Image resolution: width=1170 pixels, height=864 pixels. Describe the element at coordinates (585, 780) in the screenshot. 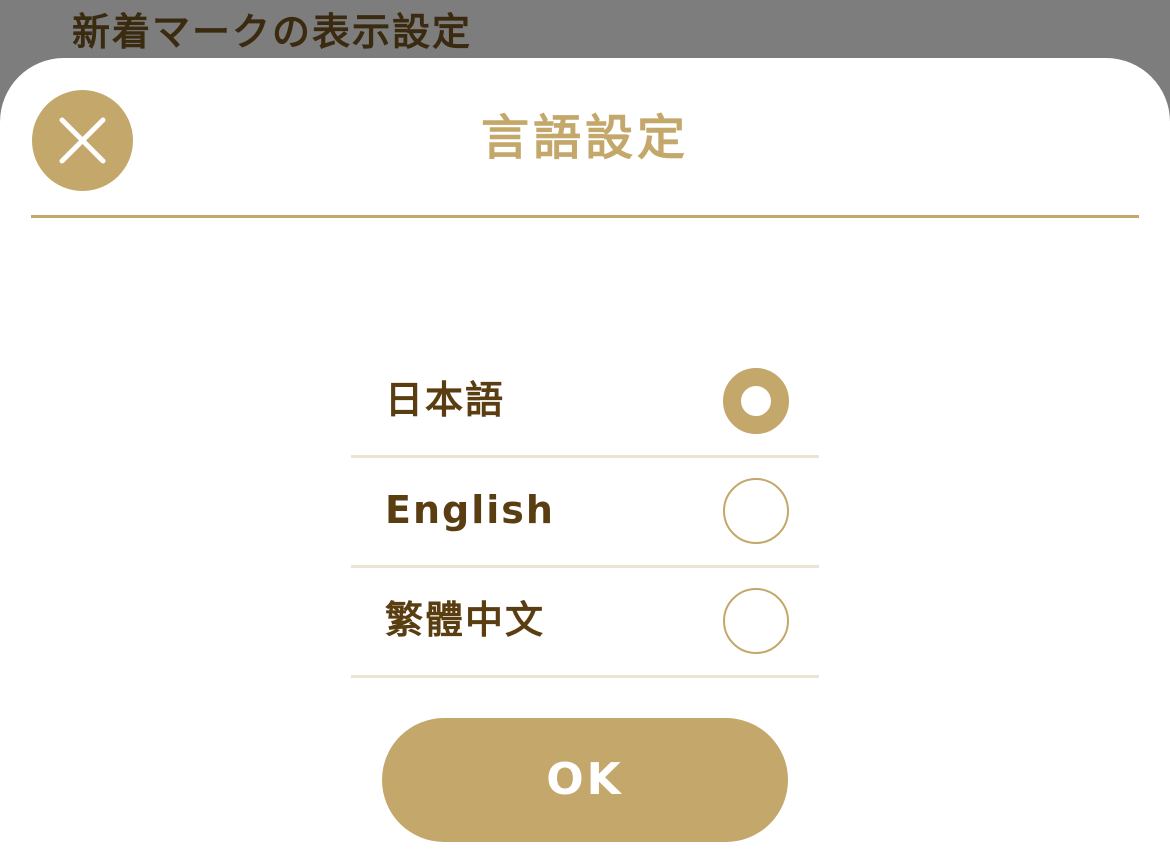

I see `ok-button: OK` at that location.